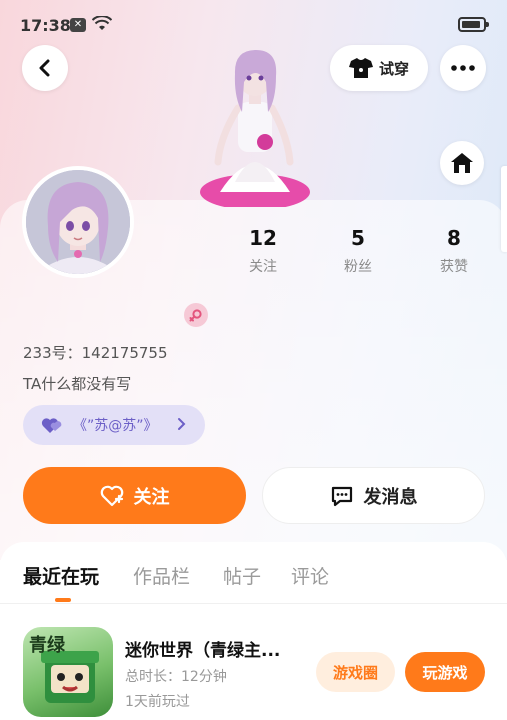 The width and height of the screenshot is (507, 720). I want to click on follow-button: 关注, so click(134, 495).